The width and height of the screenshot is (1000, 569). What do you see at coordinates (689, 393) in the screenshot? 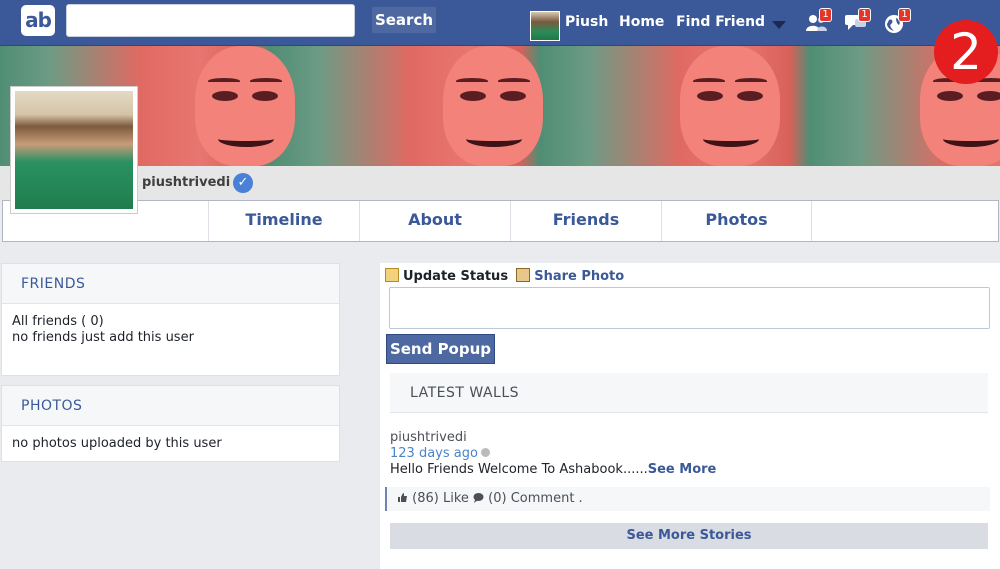
I see `latest-walls-title: LATEST WALLS` at bounding box center [689, 393].